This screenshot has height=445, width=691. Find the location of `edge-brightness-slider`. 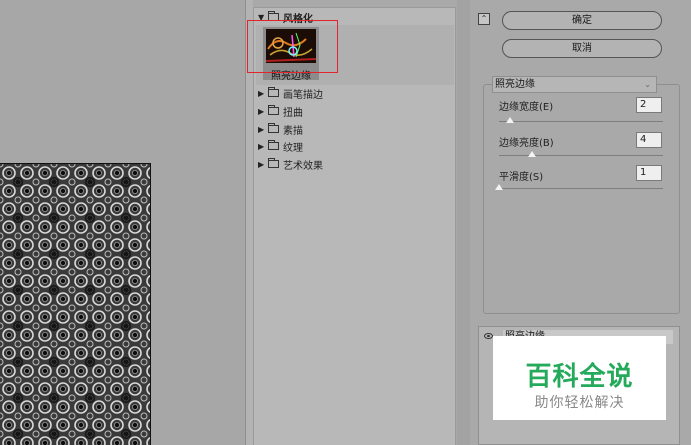

edge-brightness-slider is located at coordinates (581, 154).